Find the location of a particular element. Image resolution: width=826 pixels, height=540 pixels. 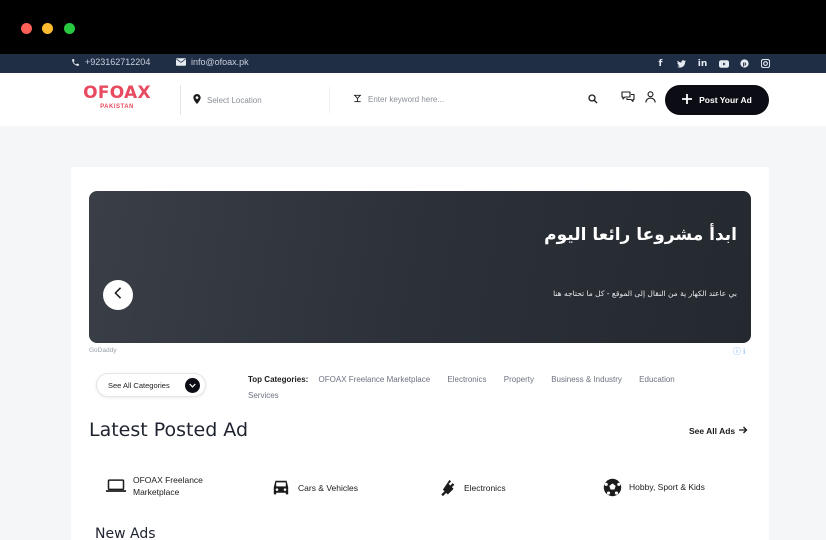

top-info-bar: +923162712204 info@ofoax.pk f in p is located at coordinates (413, 63).